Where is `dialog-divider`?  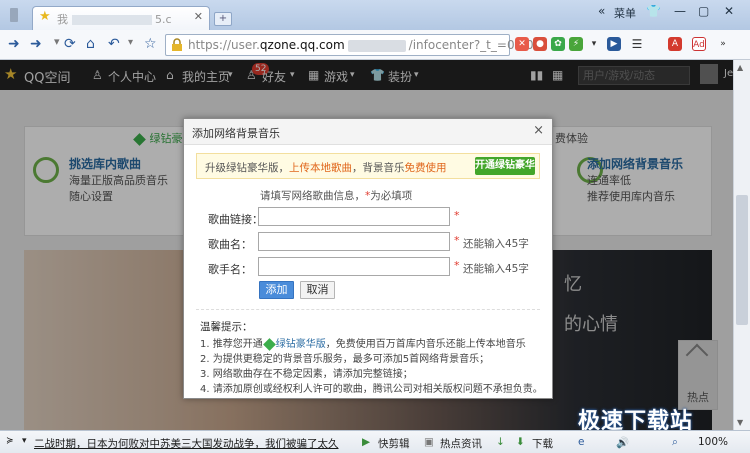
dialog-divider is located at coordinates (368, 309).